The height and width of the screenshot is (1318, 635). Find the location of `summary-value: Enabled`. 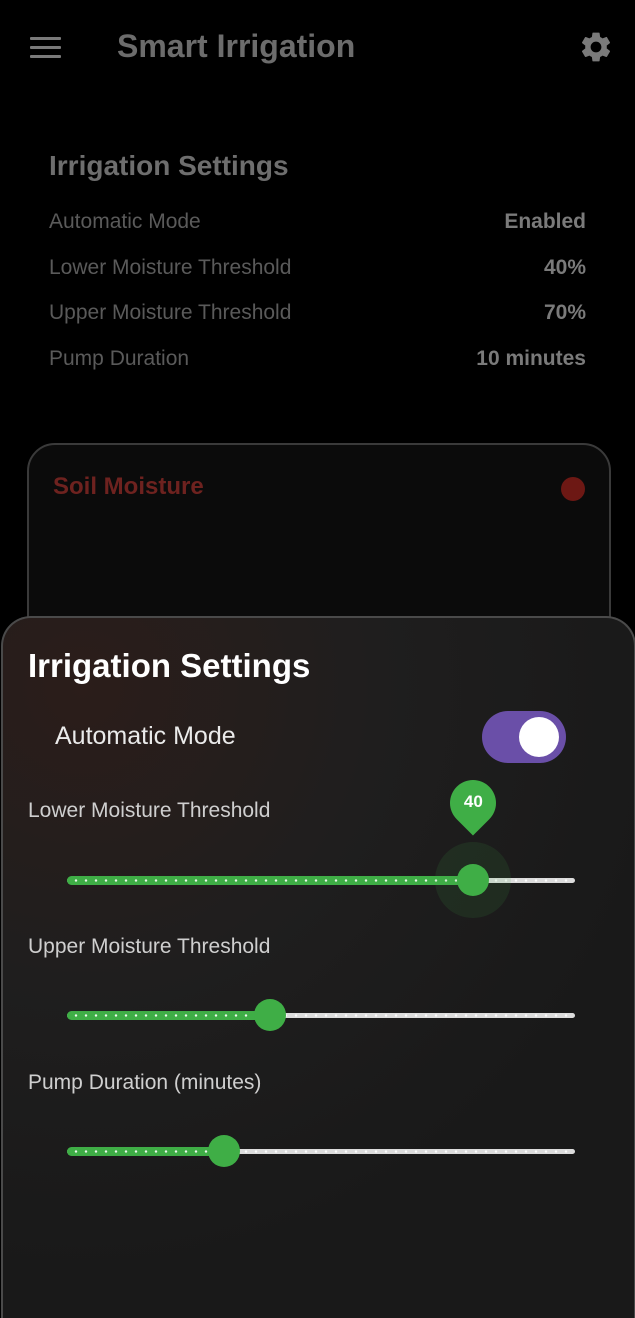

summary-value: Enabled is located at coordinates (545, 221).